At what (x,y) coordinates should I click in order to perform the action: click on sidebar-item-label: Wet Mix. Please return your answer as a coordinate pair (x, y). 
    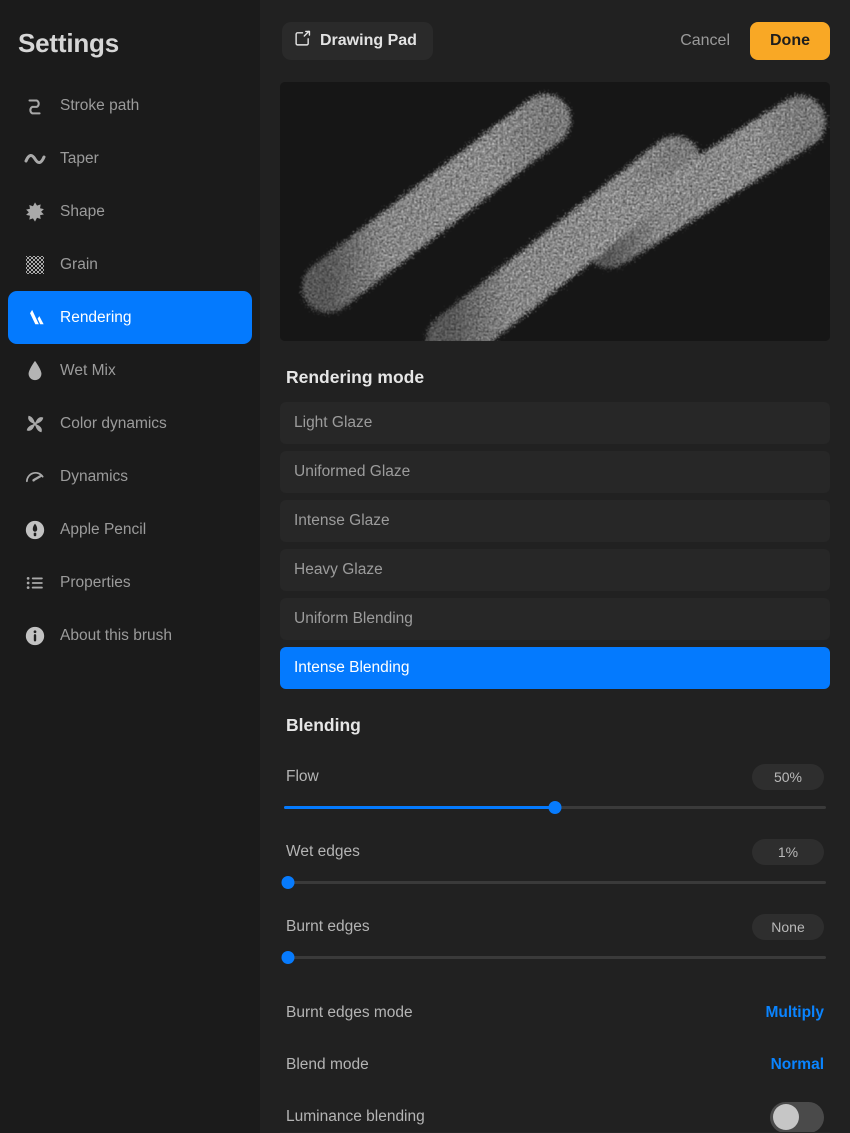
    Looking at the image, I should click on (88, 370).